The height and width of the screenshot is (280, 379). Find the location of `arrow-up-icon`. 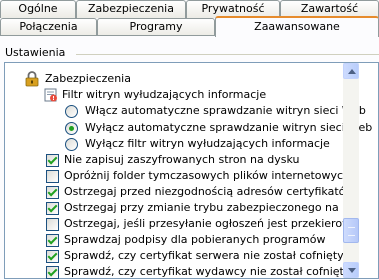

arrow-up-icon is located at coordinates (352, 71).